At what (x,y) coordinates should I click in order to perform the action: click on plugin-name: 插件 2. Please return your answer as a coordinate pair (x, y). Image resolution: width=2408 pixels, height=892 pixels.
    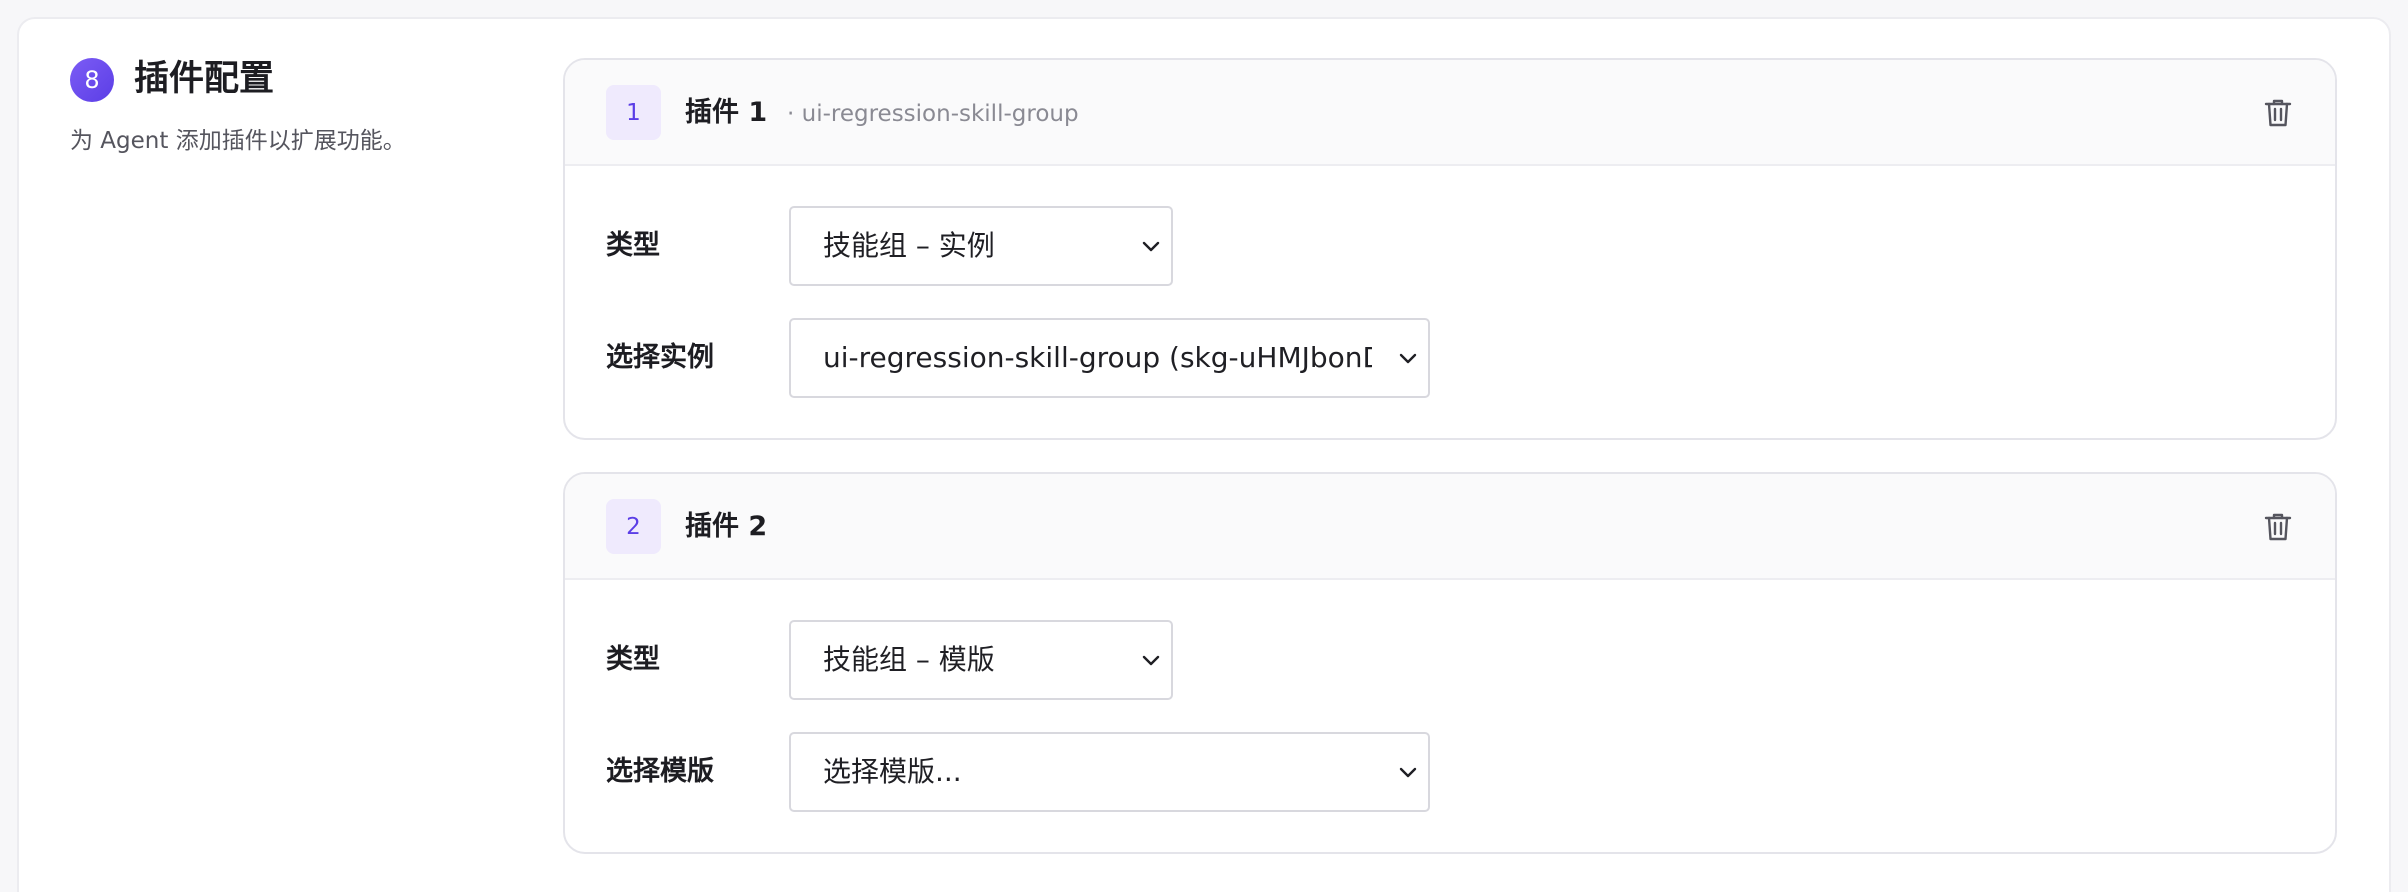
    Looking at the image, I should click on (726, 526).